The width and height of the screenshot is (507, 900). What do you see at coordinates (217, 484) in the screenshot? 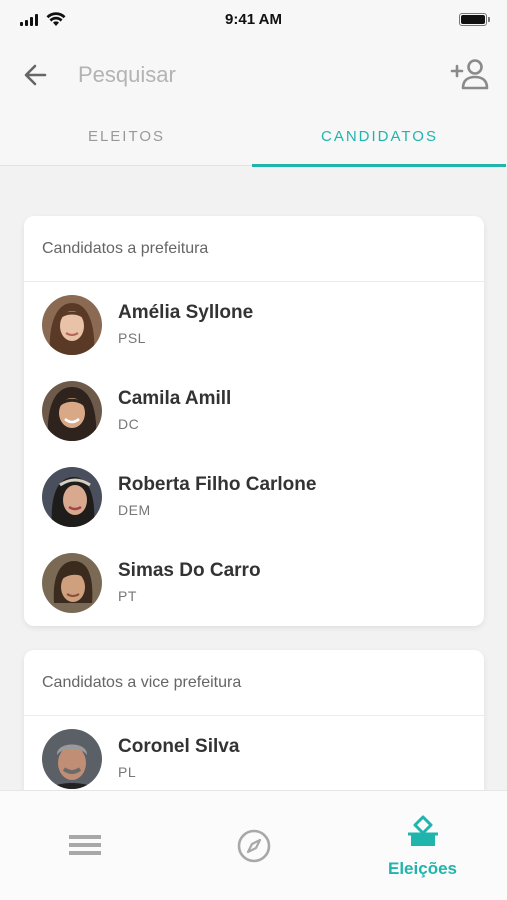
I see `candidate-name: Roberta Filho Carlone` at bounding box center [217, 484].